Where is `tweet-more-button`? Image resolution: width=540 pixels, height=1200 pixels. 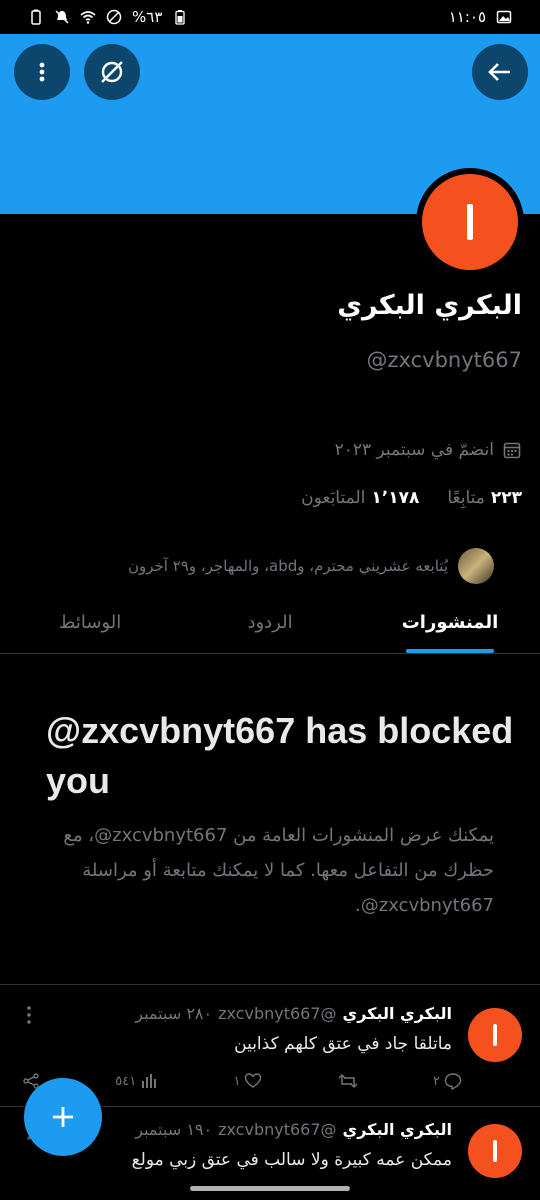
tweet-more-button is located at coordinates (29, 1017).